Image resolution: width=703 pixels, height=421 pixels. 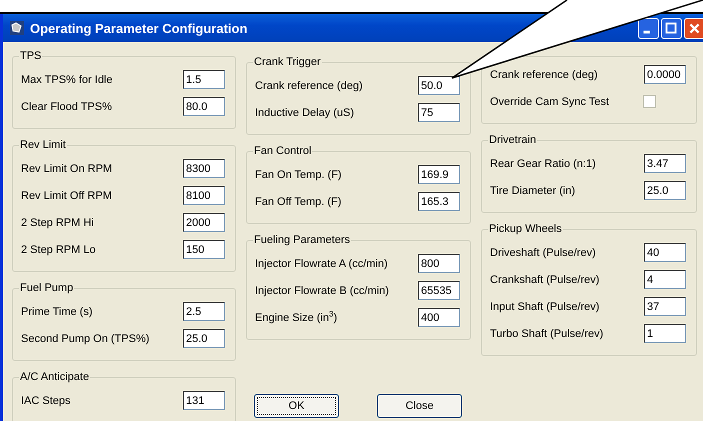 I want to click on field-label: Engine Size (in$^{3}$), so click(x=296, y=318).